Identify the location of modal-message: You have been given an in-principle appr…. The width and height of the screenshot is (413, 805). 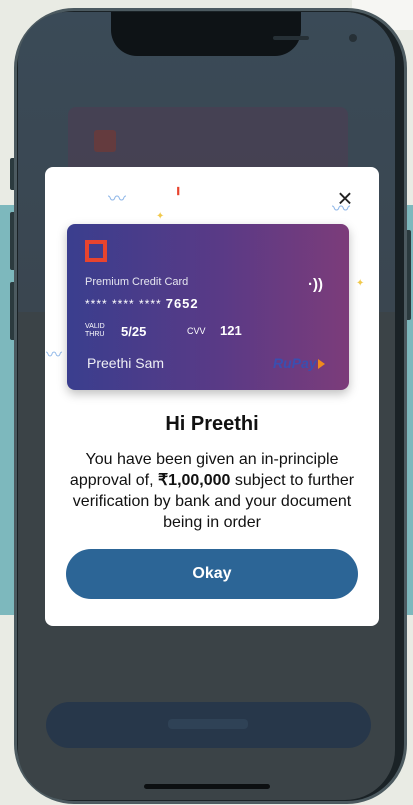
(212, 491).